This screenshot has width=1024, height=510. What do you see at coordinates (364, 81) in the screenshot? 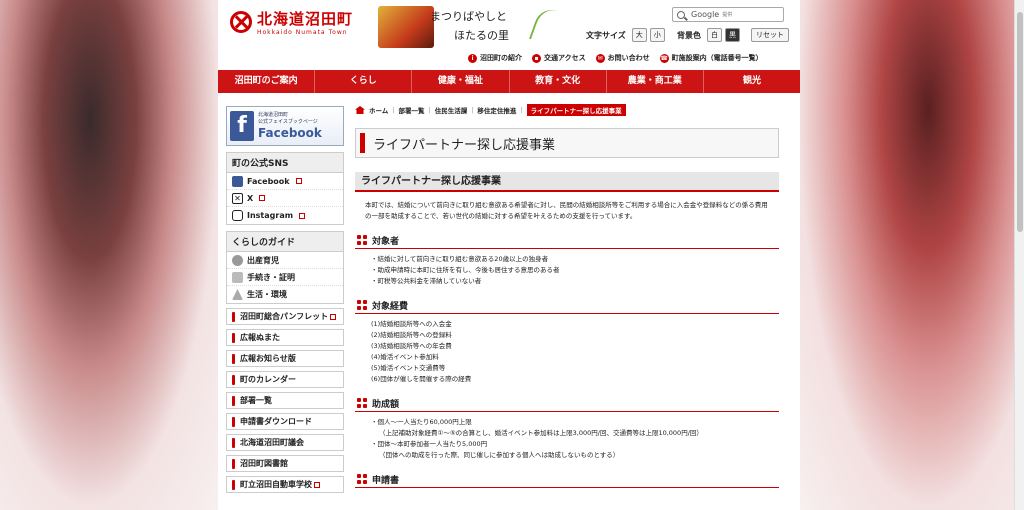
I see `gnav-living: くらし` at bounding box center [364, 81].